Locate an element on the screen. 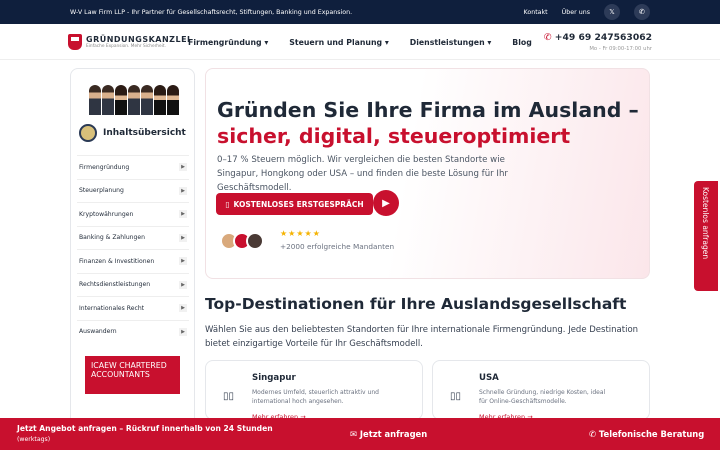 The width and height of the screenshot is (720, 450). x-icon: 𝕏 is located at coordinates (612, 12).